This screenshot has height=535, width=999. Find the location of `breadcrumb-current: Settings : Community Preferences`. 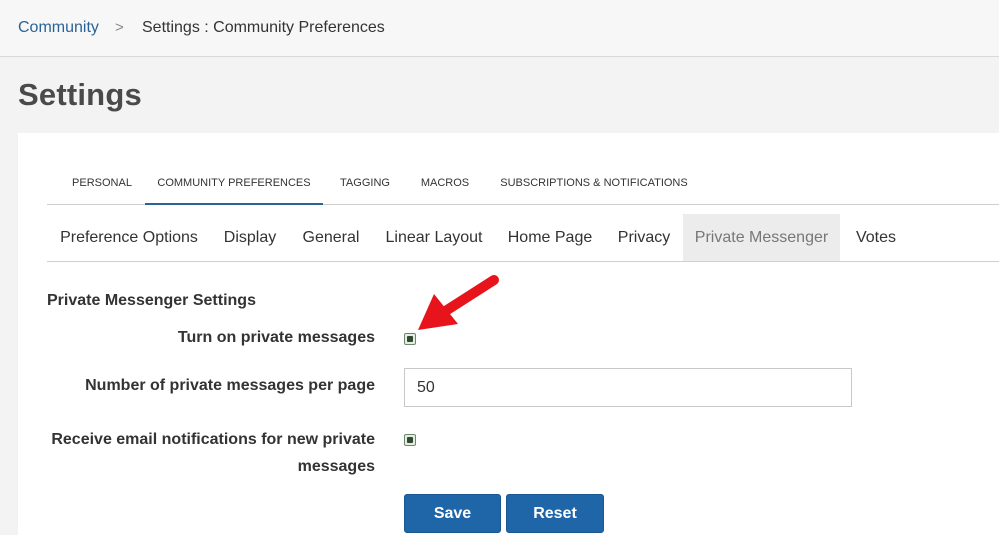

breadcrumb-current: Settings : Community Preferences is located at coordinates (263, 27).